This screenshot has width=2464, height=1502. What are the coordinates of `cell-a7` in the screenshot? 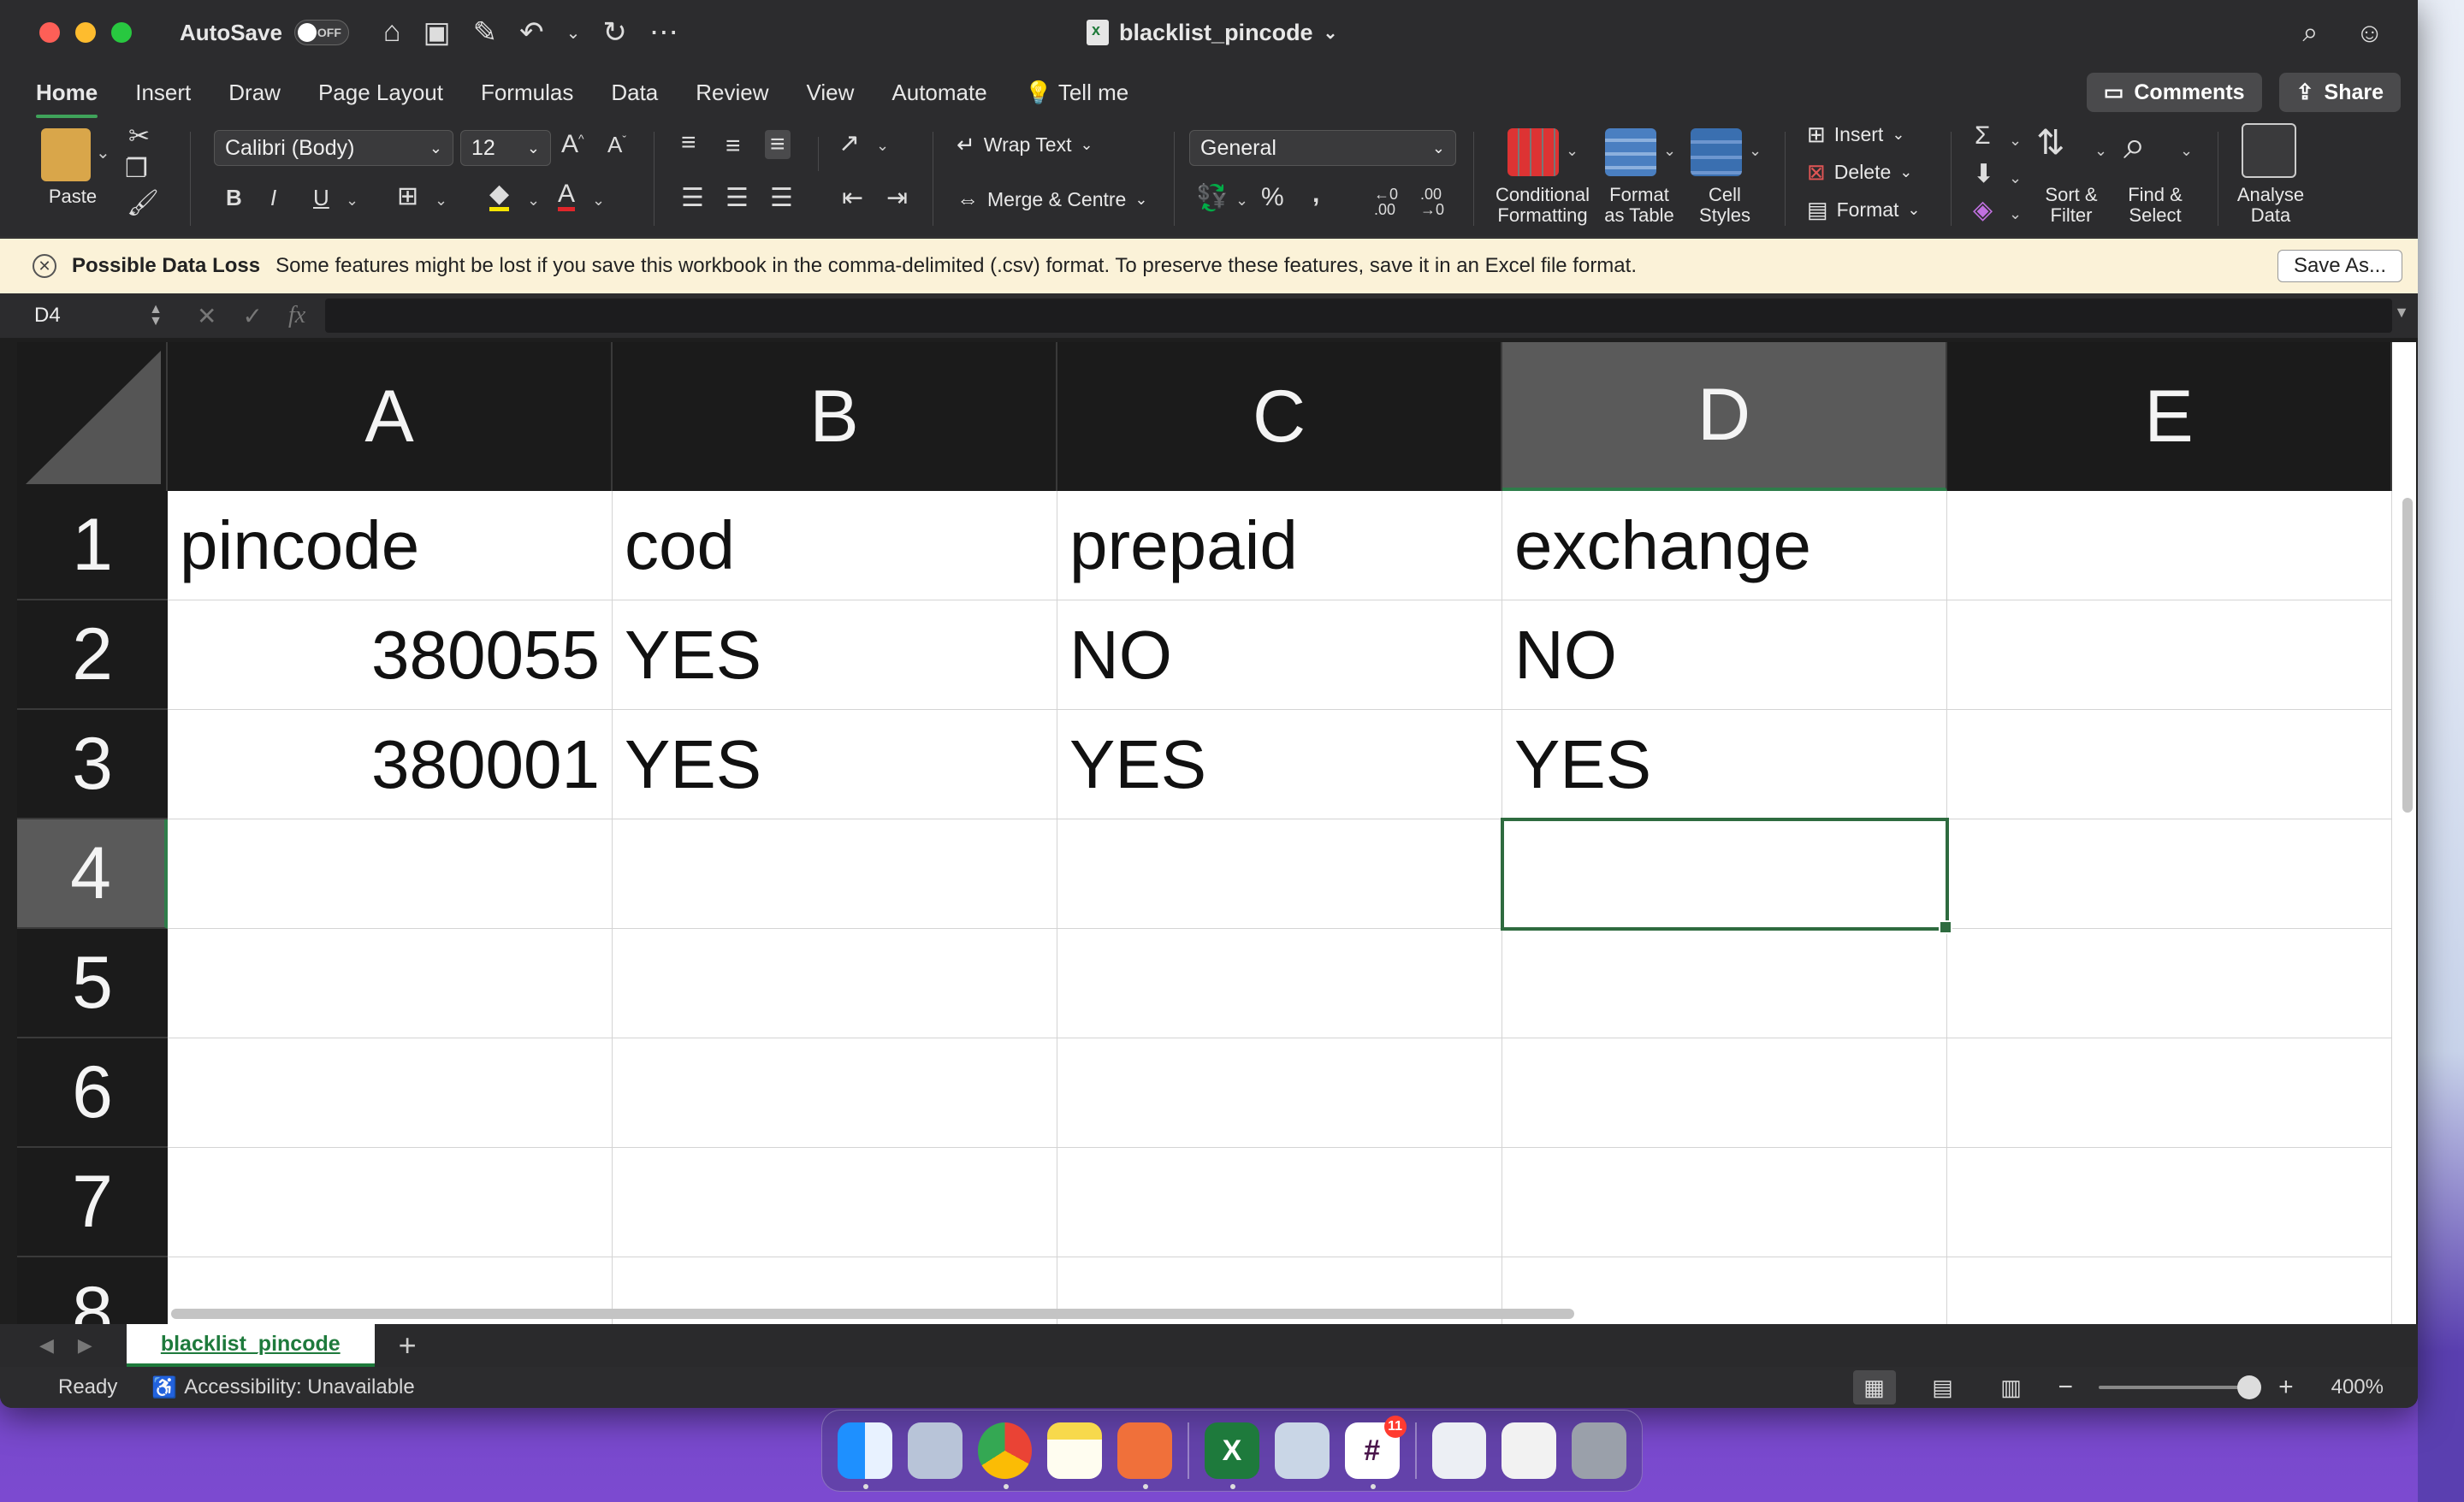 It's located at (390, 1202).